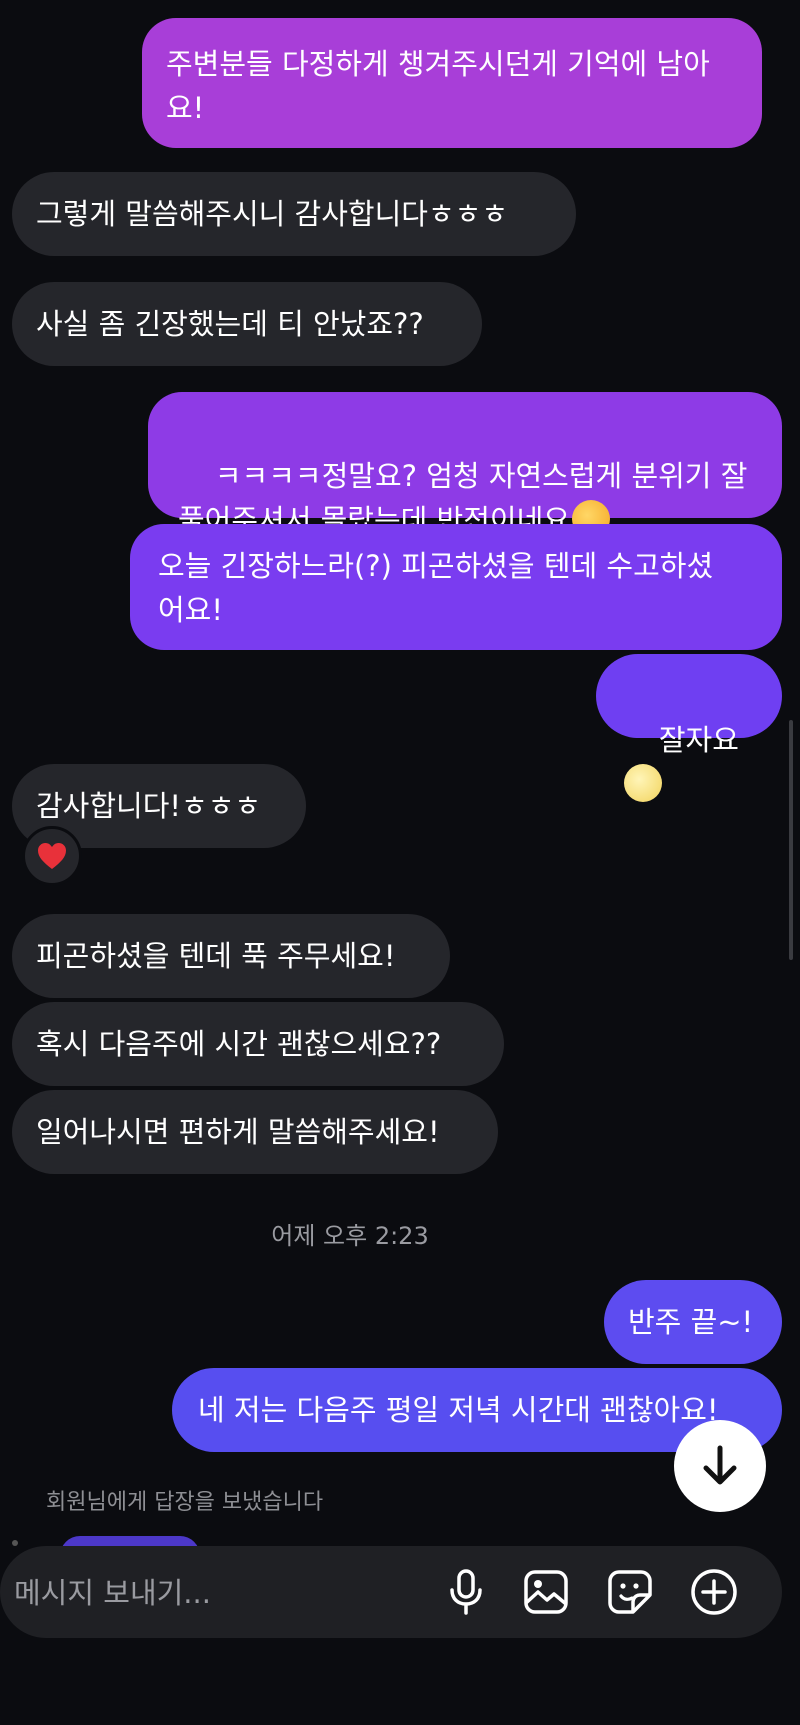 The width and height of the screenshot is (800, 1725). I want to click on more-options-button, so click(714, 1592).